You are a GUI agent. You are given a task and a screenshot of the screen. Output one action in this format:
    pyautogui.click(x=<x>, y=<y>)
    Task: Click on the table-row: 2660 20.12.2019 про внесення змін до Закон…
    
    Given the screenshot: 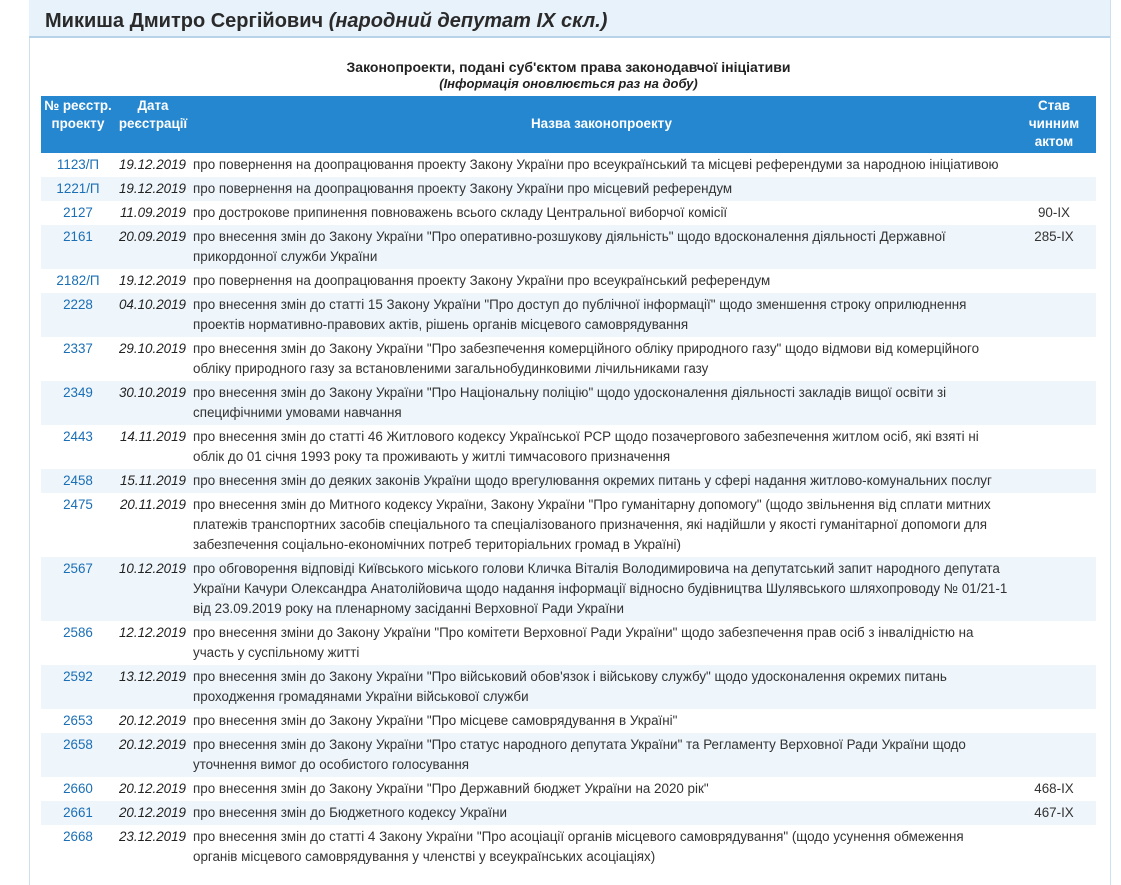 What is the action you would take?
    pyautogui.click(x=568, y=789)
    